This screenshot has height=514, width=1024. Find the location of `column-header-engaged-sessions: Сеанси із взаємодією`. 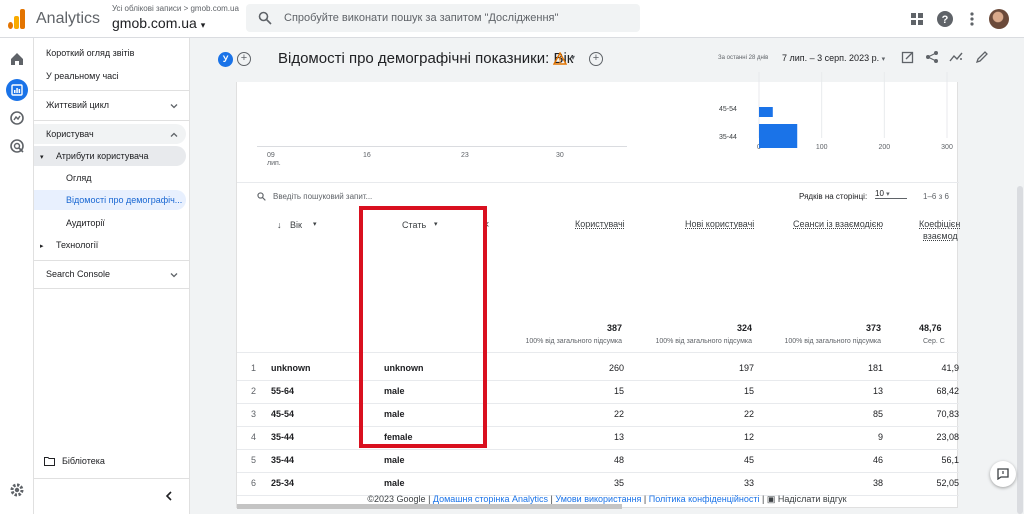

column-header-engaged-sessions: Сеанси із взаємодією is located at coordinates (838, 224).